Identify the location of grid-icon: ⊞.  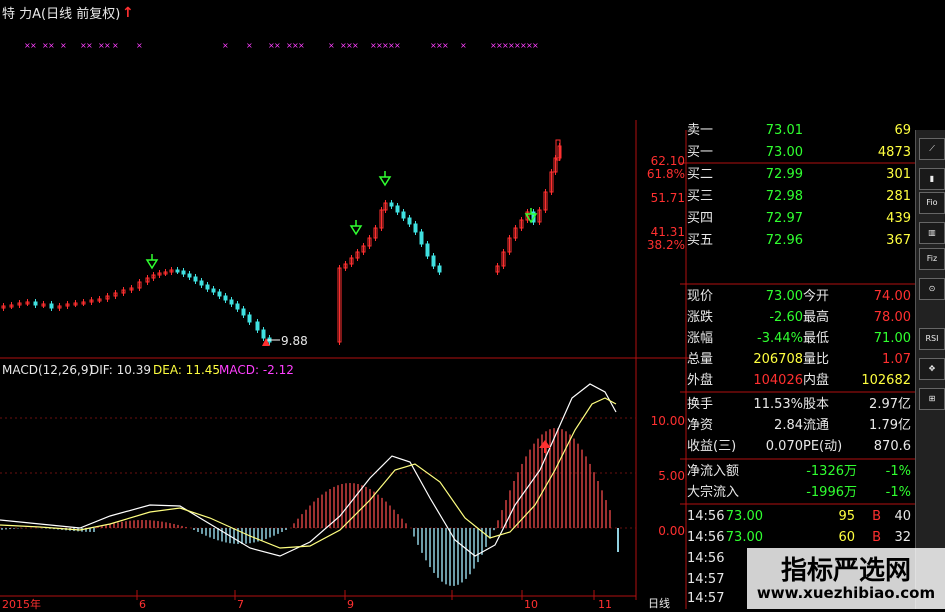
(932, 399).